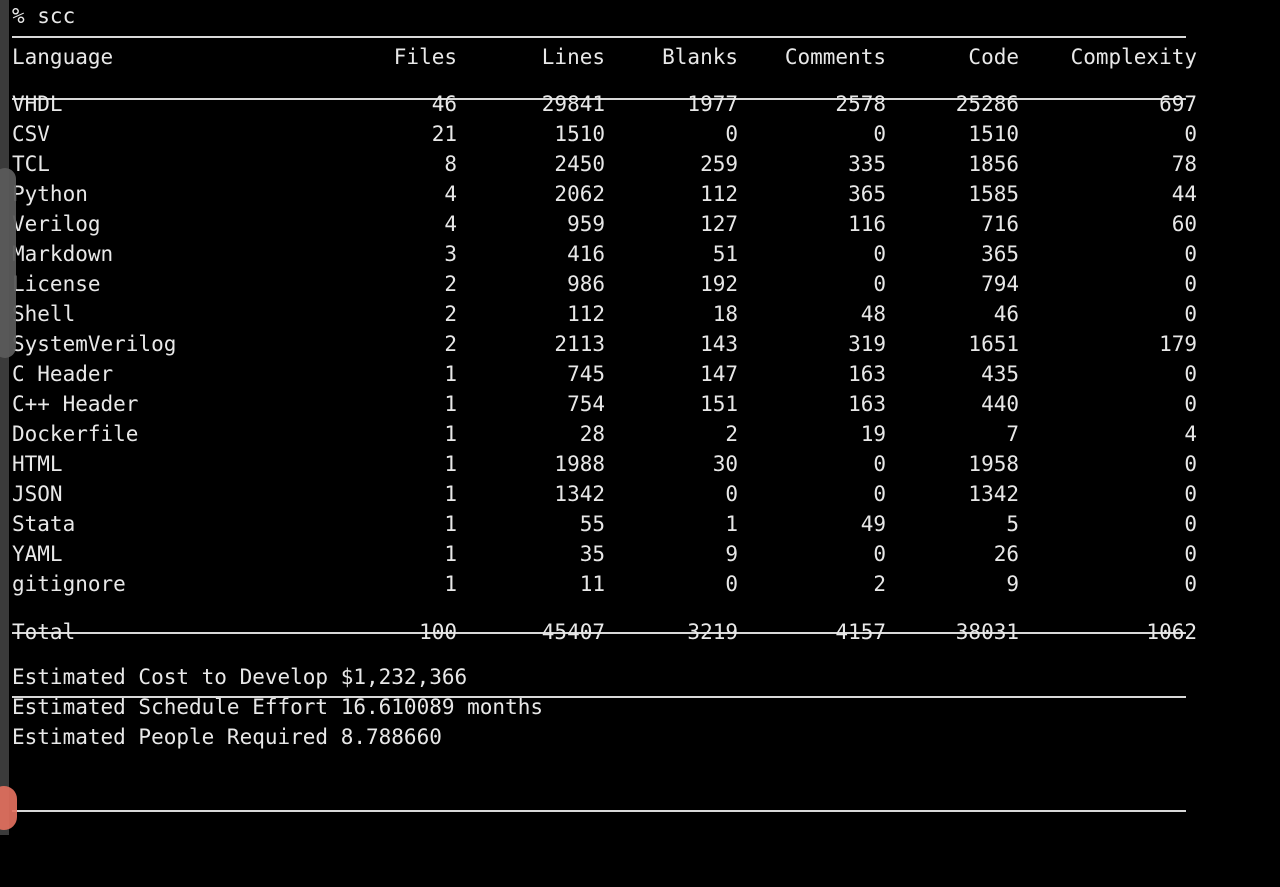 Image resolution: width=1280 pixels, height=887 pixels. I want to click on output-footer-rule, so click(599, 811).